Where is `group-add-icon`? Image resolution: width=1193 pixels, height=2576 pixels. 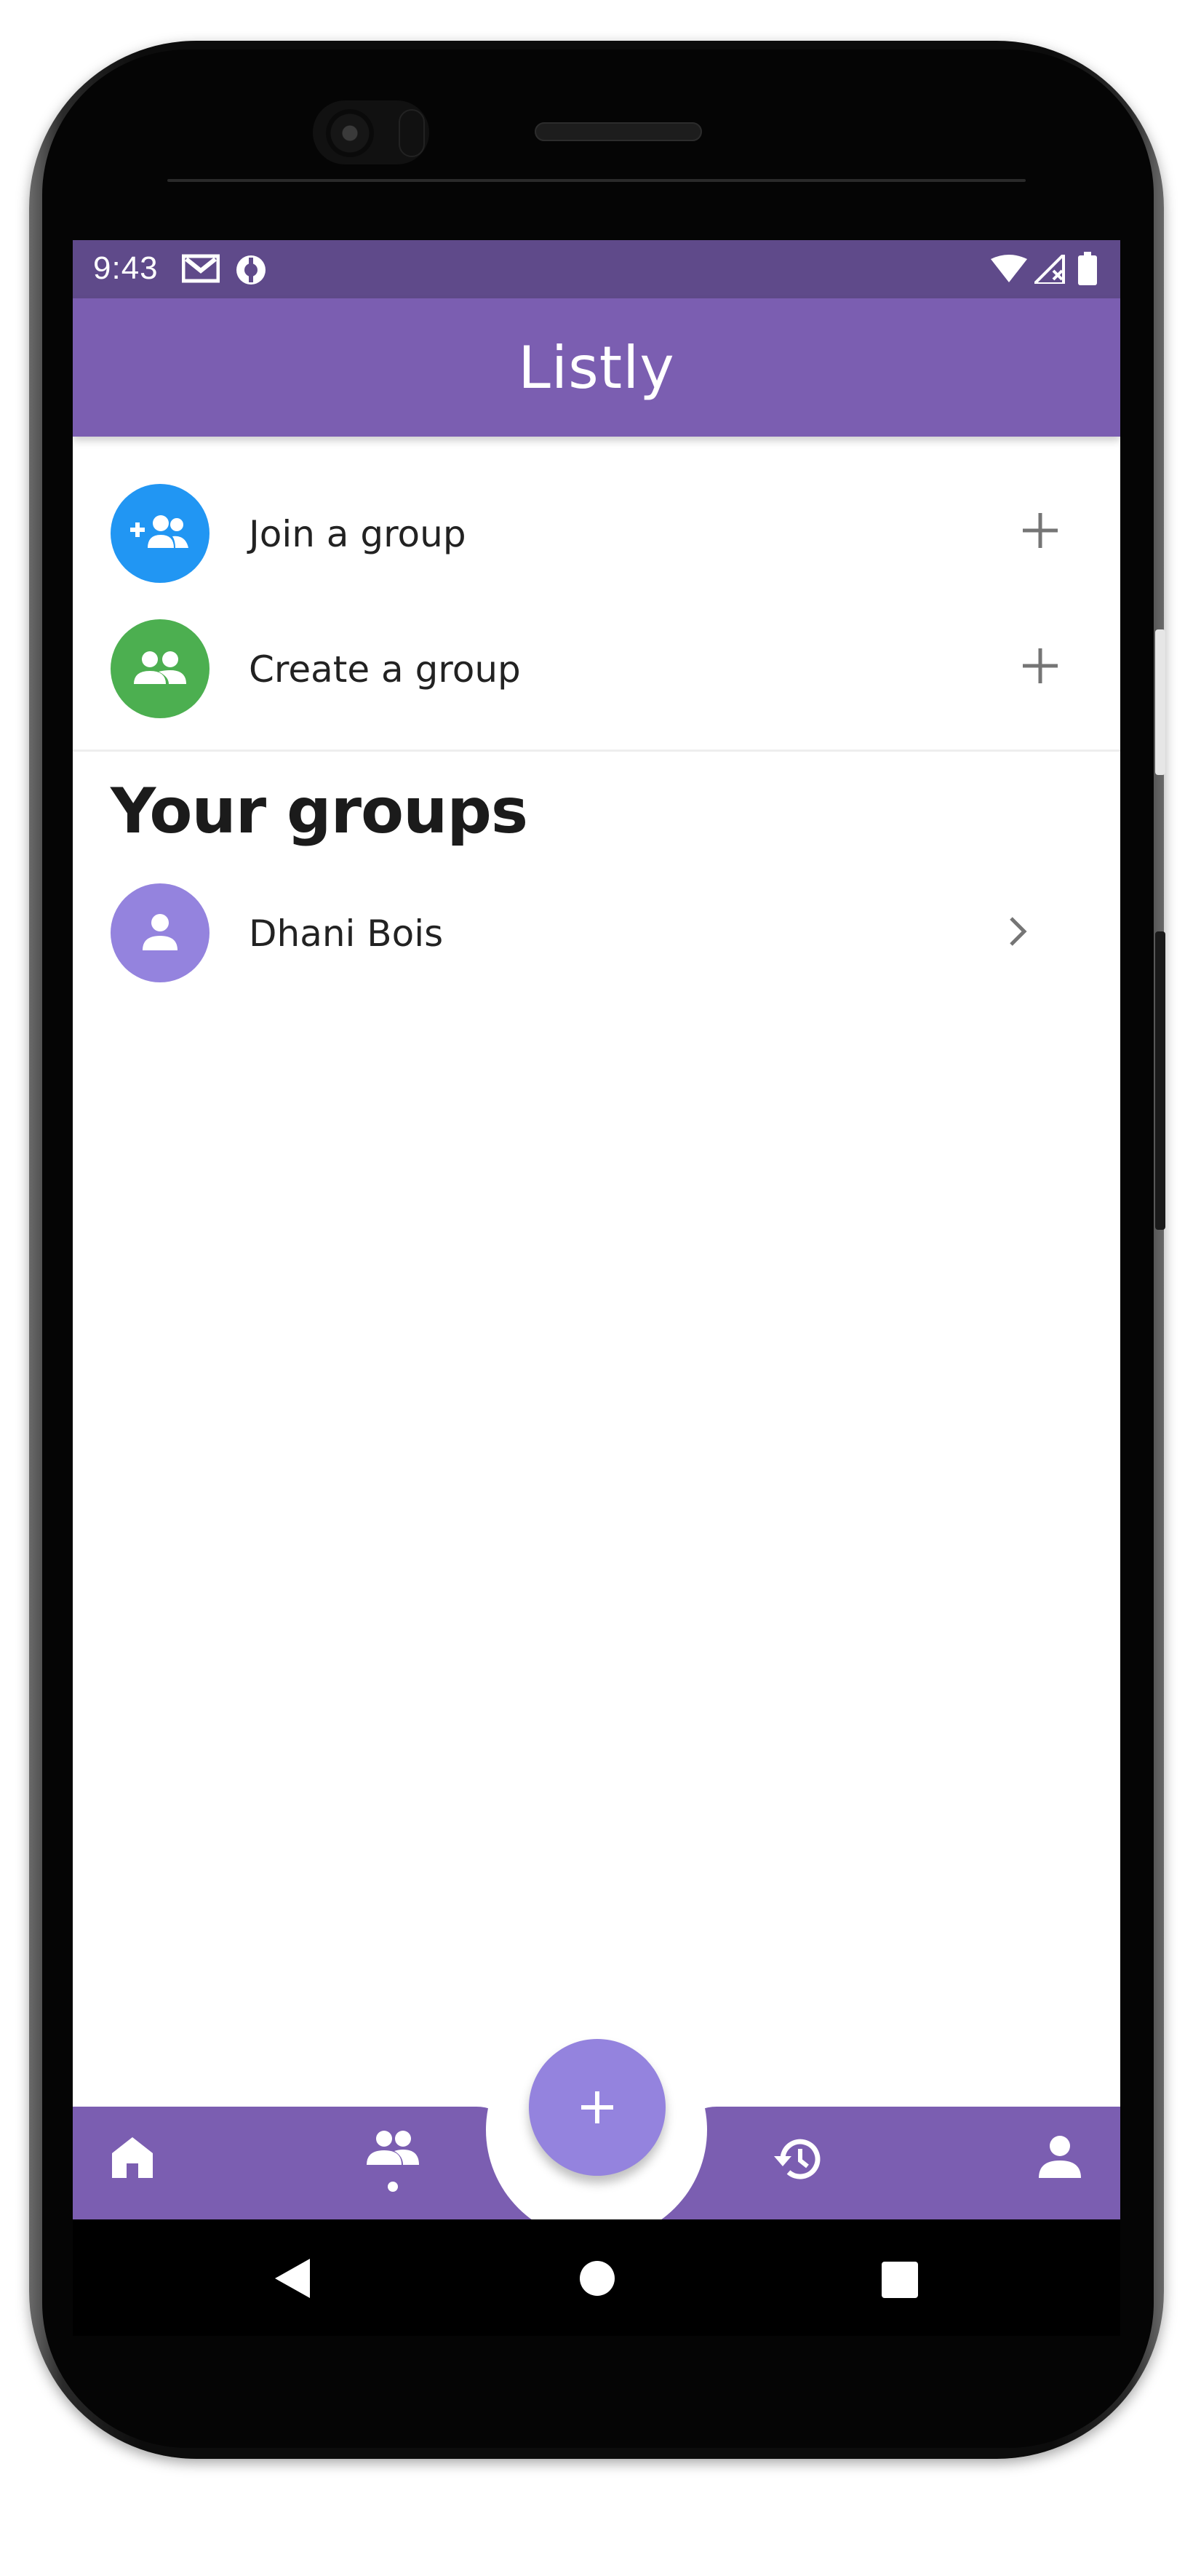 group-add-icon is located at coordinates (160, 533).